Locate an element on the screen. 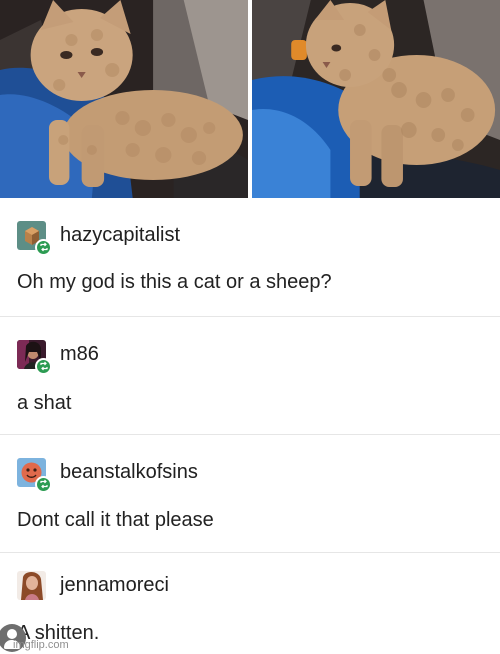 The height and width of the screenshot is (654, 500). username: jennamoreci is located at coordinates (114, 585).